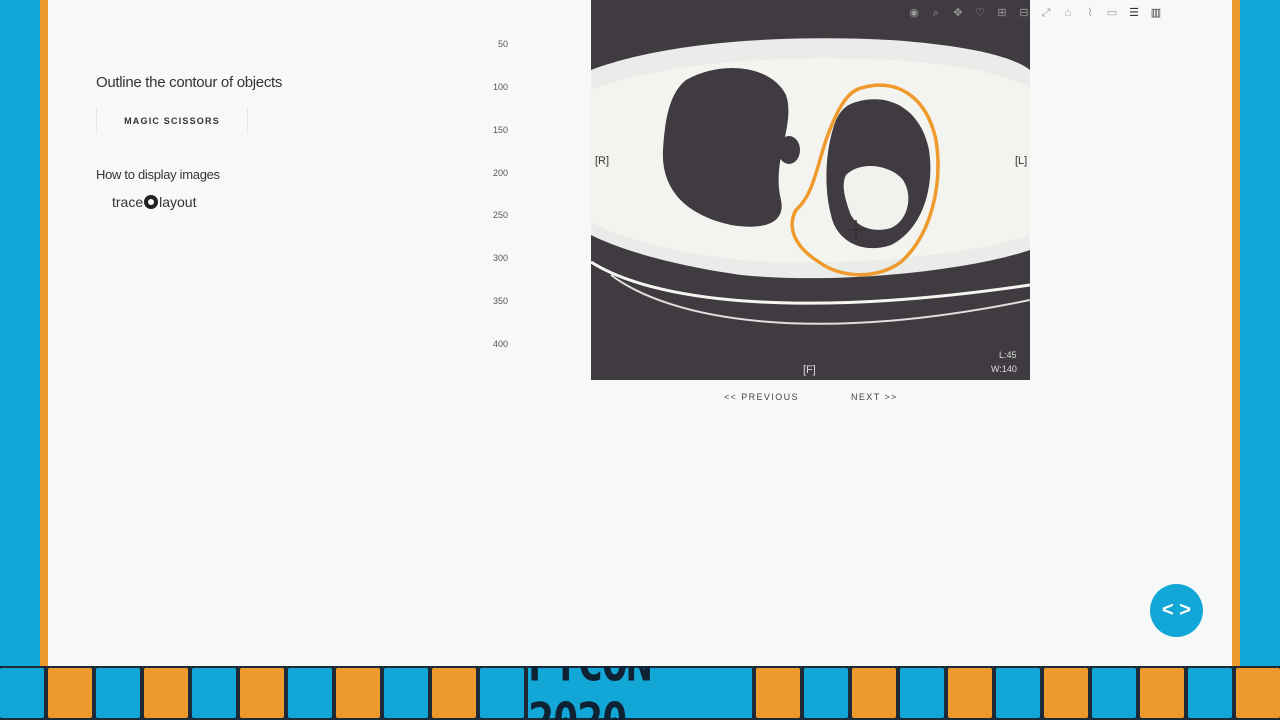 The width and height of the screenshot is (1280, 720). Describe the element at coordinates (602, 161) in the screenshot. I see `orientation-label-right: [R]` at that location.